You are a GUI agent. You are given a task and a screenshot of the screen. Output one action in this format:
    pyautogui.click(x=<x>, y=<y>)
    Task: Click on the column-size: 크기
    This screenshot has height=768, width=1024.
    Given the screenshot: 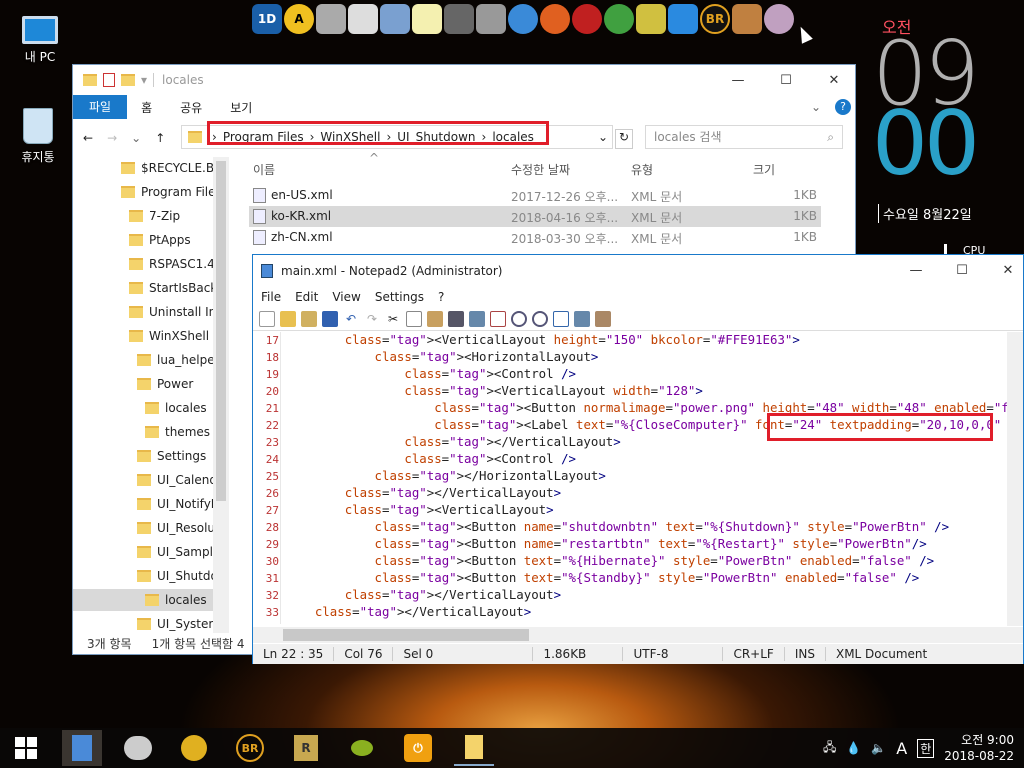 What is the action you would take?
    pyautogui.click(x=764, y=169)
    